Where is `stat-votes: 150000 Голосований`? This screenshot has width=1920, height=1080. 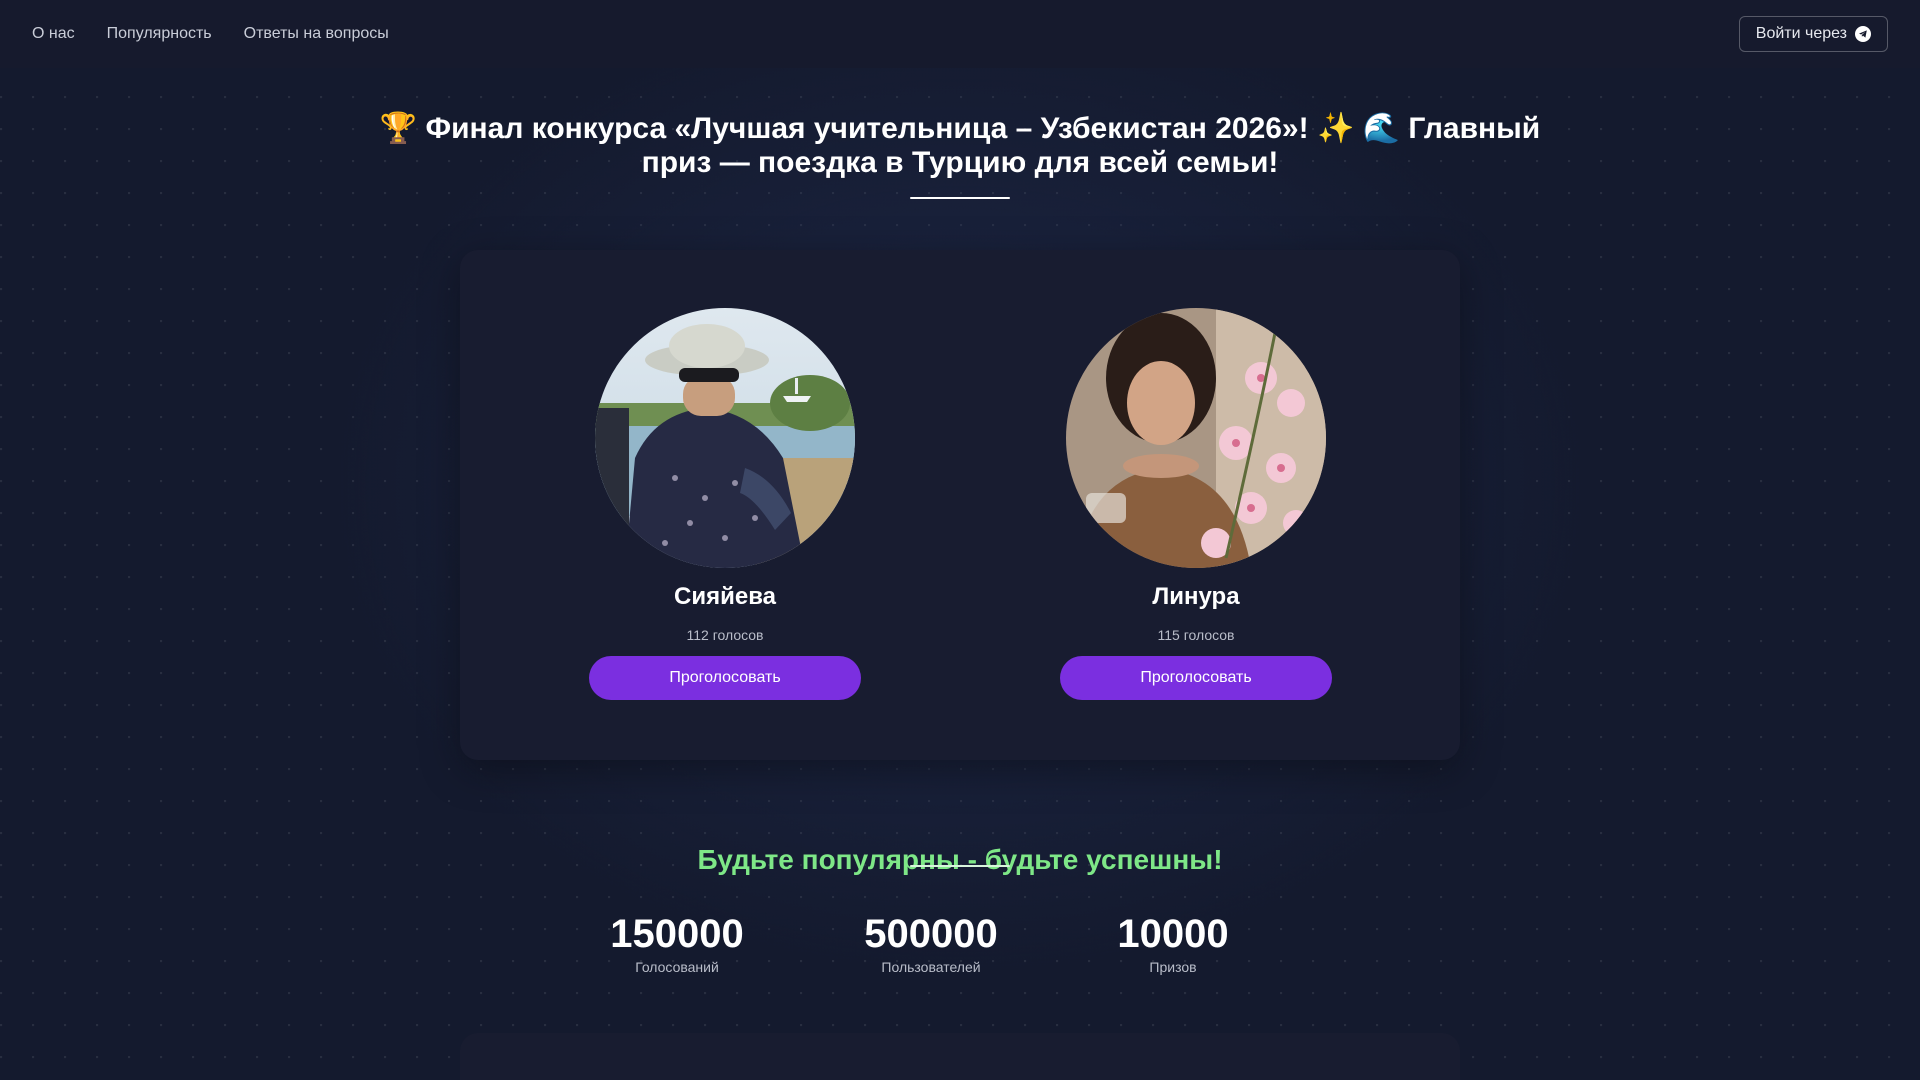 stat-votes: 150000 Голосований is located at coordinates (677, 943).